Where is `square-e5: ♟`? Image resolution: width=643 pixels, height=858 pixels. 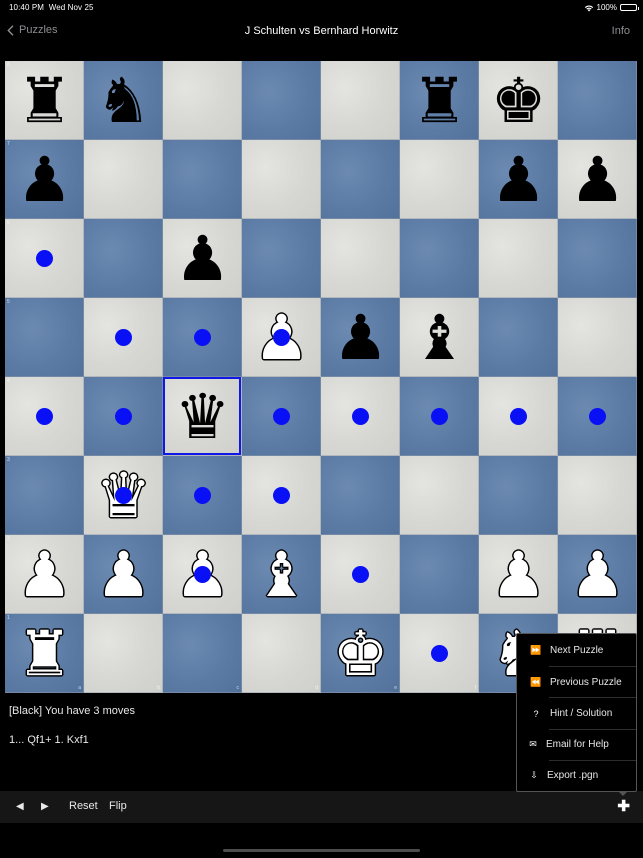 square-e5: ♟ is located at coordinates (360, 337).